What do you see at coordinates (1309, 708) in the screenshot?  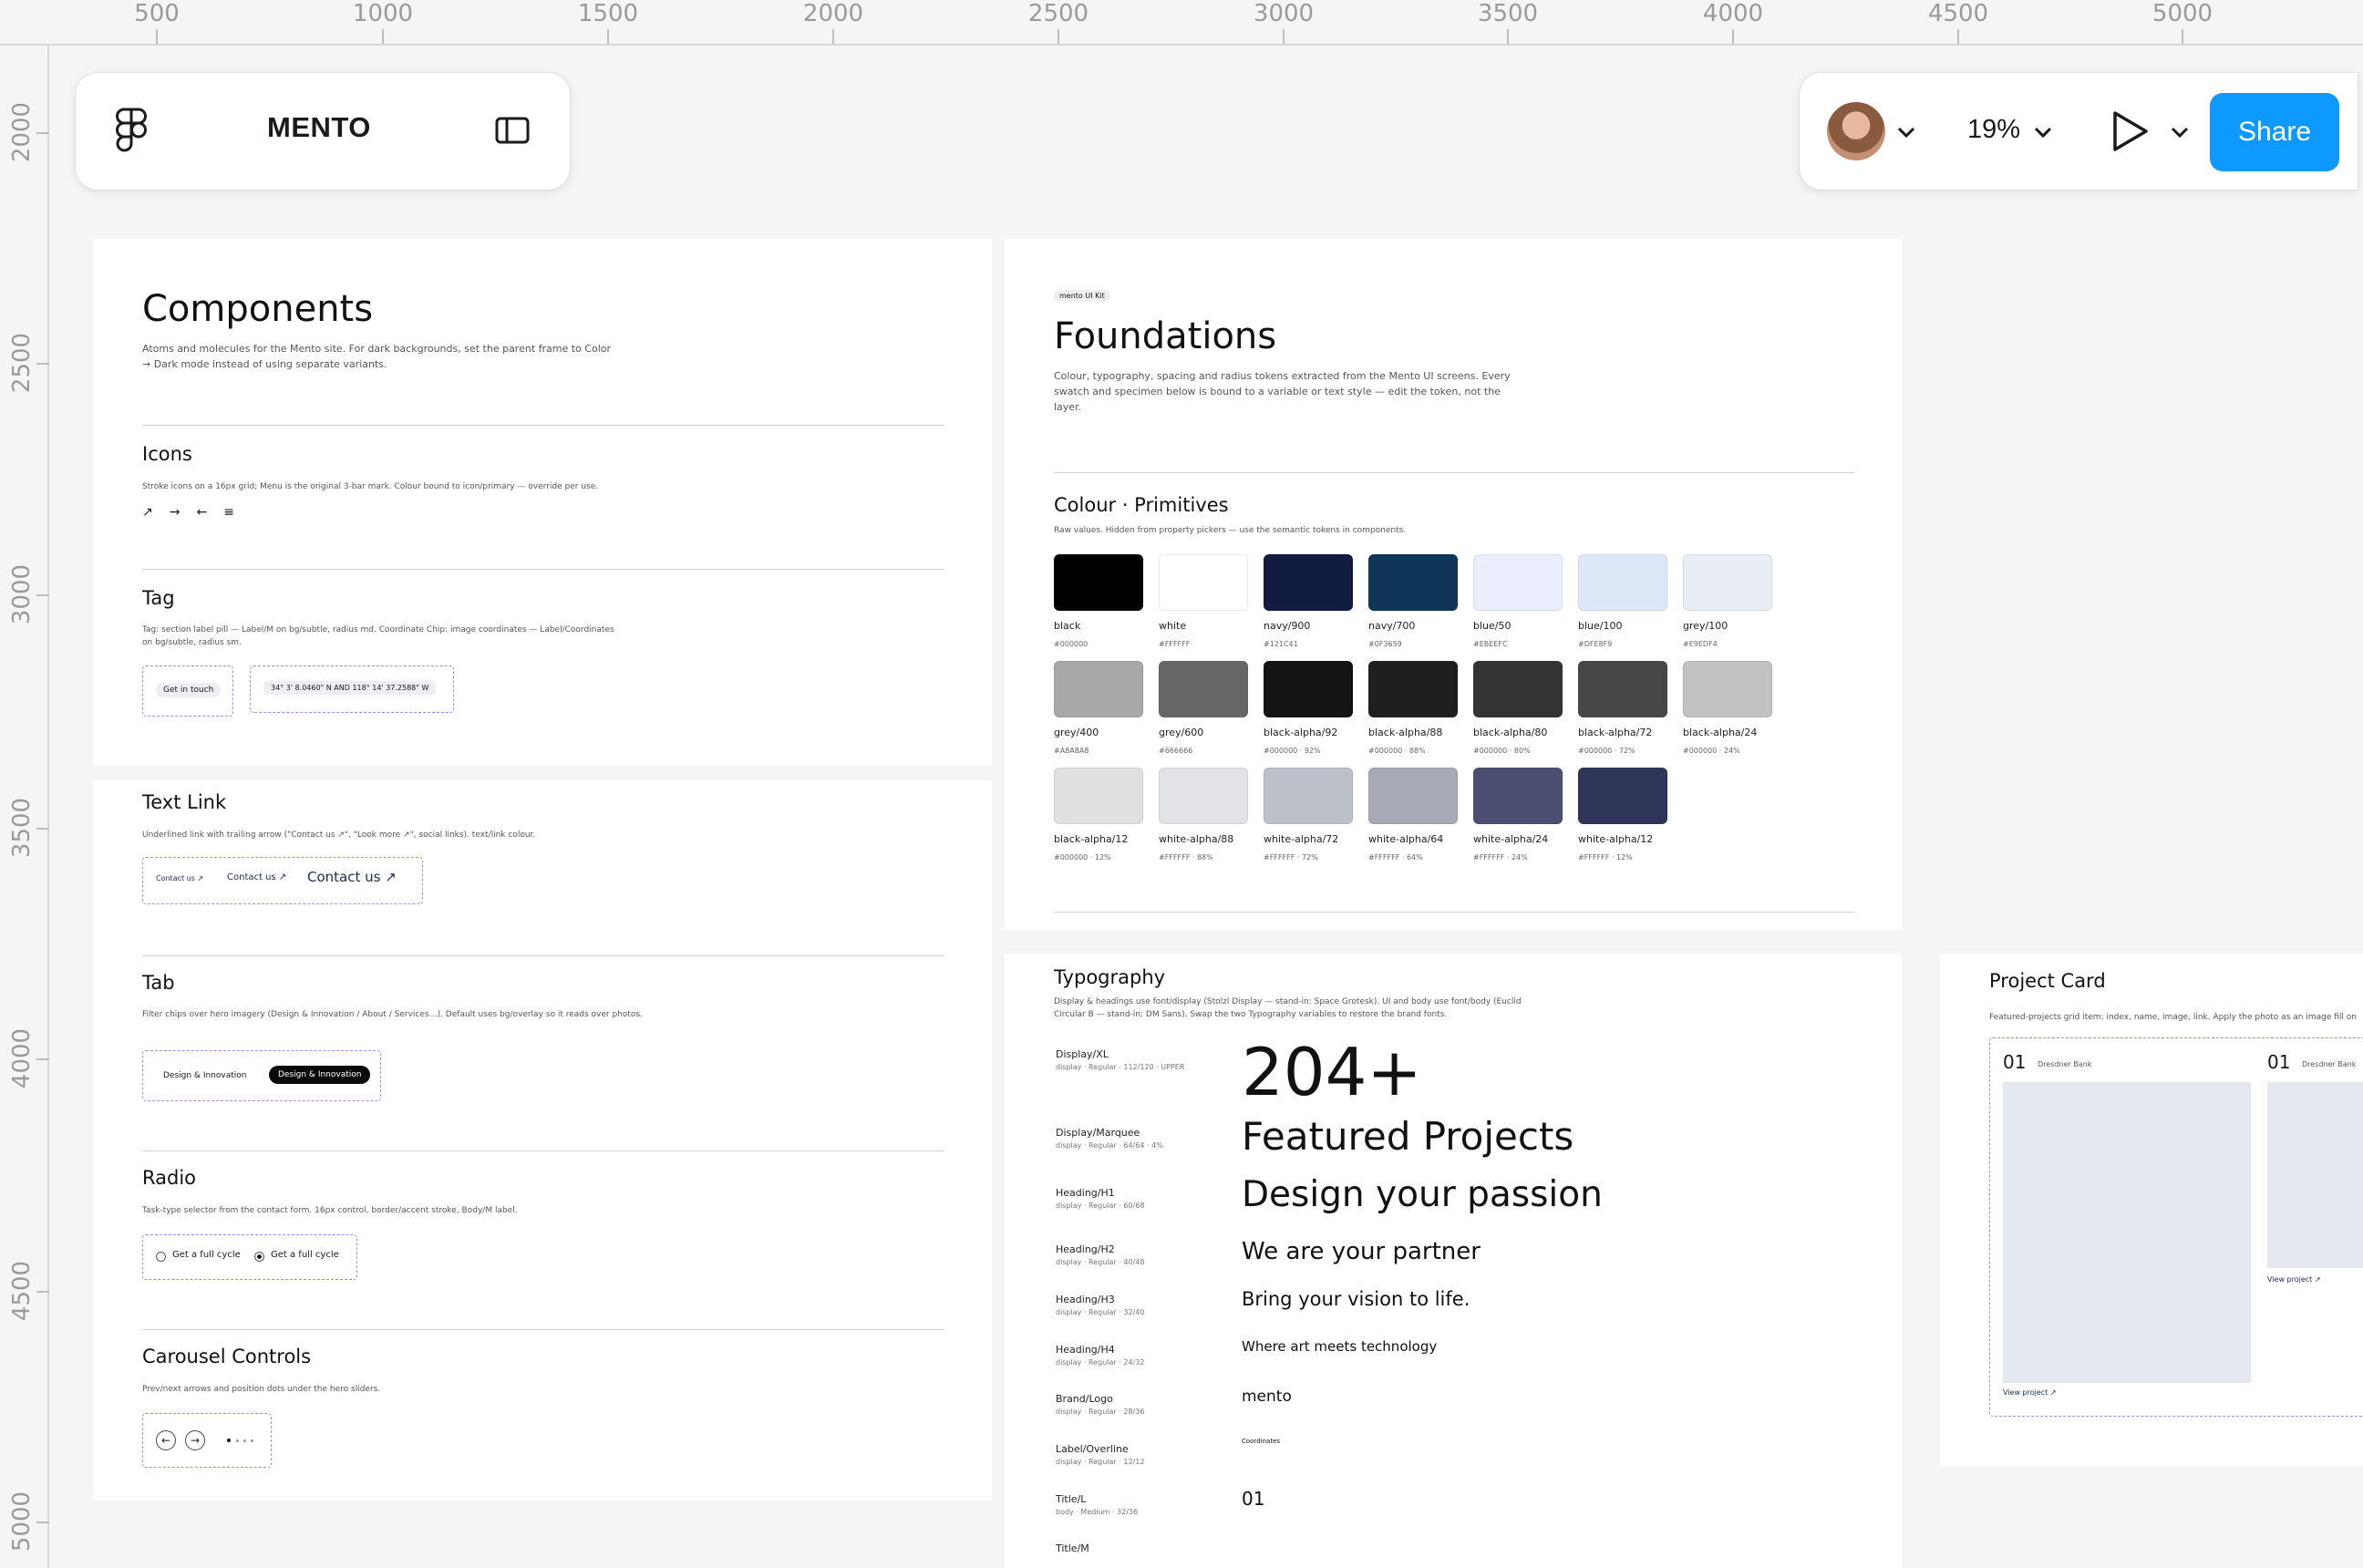 I see `color-swatch: black-alpha/92 #000000 · 92%` at bounding box center [1309, 708].